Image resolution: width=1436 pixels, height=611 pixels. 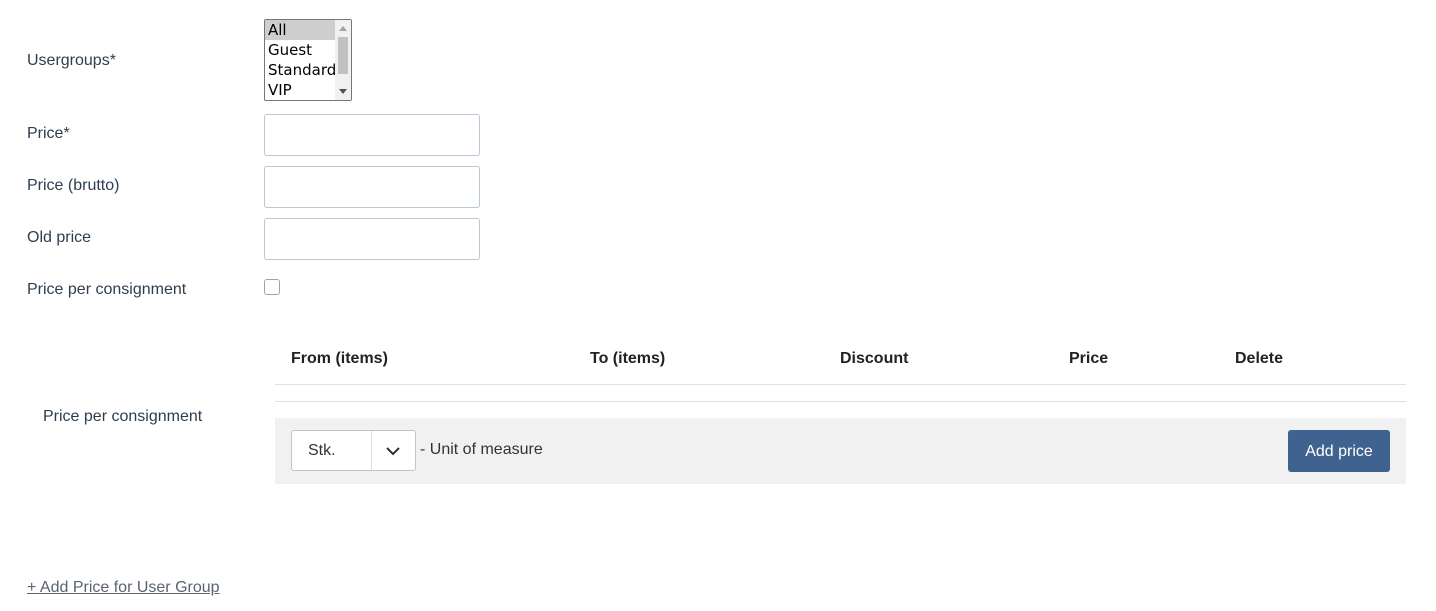 What do you see at coordinates (372, 239) in the screenshot?
I see `old-price-input` at bounding box center [372, 239].